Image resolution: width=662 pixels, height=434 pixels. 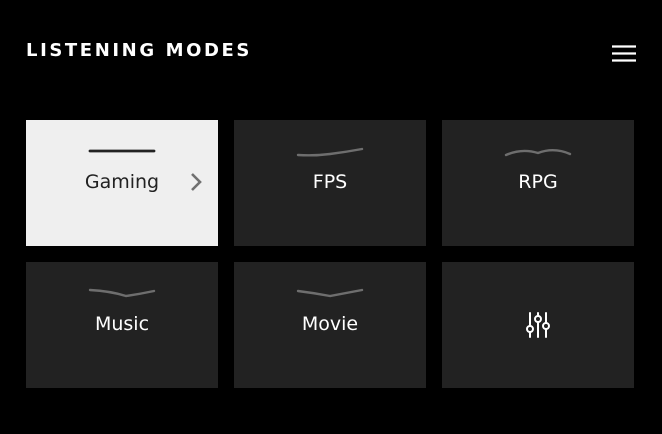 What do you see at coordinates (196, 182) in the screenshot?
I see `chevron-right-icon` at bounding box center [196, 182].